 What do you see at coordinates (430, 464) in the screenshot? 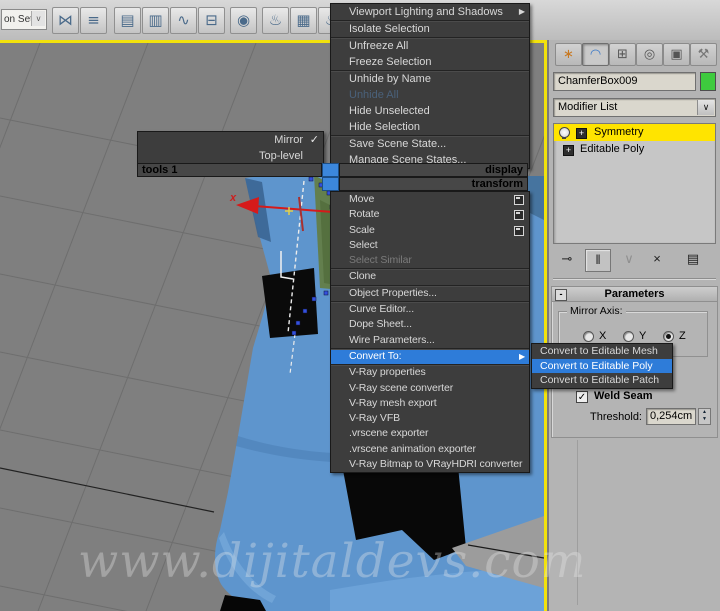
I see `menu-item-v-ray-bitmap-to-vrayhdri-converter: V-Ray Bitmap to VRayHDRI converter` at bounding box center [430, 464].